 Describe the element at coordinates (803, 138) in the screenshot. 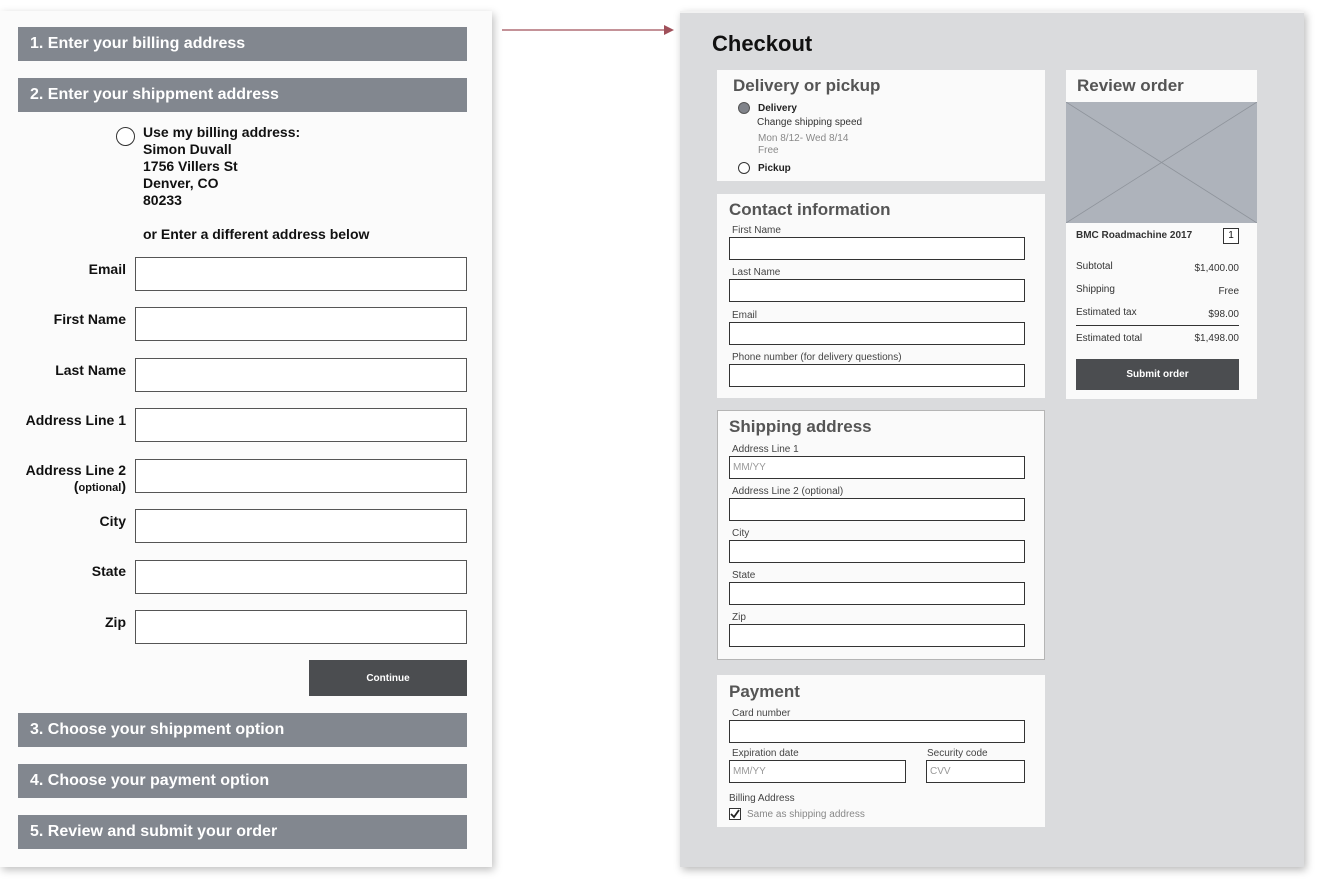

I see `delivery-dates: Mon 8/12- Wed 8/14` at that location.